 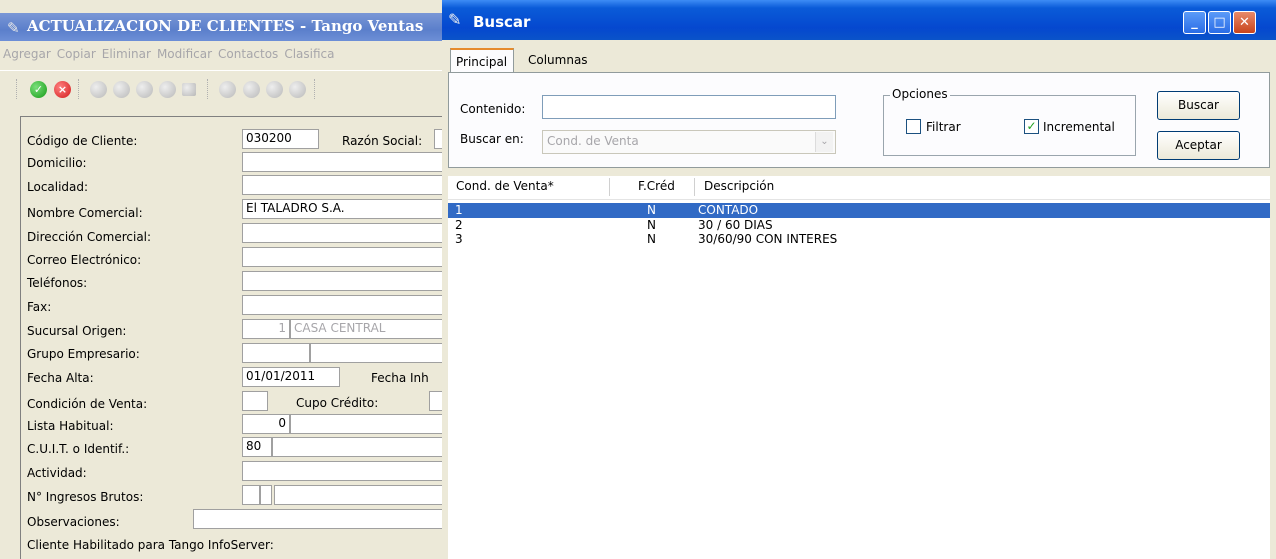 What do you see at coordinates (824, 142) in the screenshot?
I see `chevron-down-icon: ⌄` at bounding box center [824, 142].